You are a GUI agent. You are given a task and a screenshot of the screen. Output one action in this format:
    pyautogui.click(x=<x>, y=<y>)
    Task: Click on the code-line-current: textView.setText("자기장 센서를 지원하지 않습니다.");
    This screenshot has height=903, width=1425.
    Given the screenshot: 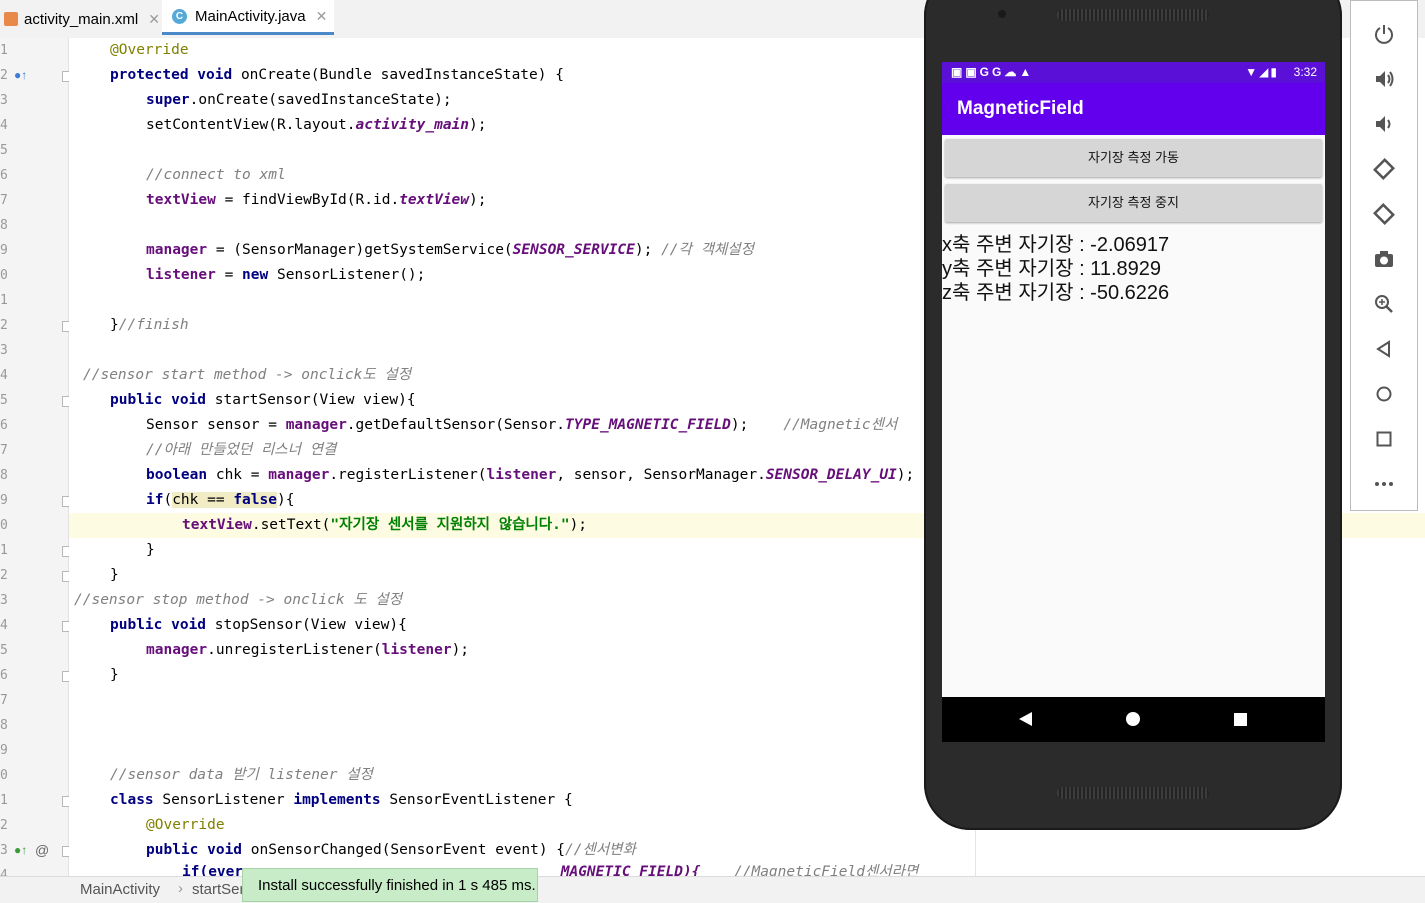 What is the action you would take?
    pyautogui.click(x=385, y=525)
    